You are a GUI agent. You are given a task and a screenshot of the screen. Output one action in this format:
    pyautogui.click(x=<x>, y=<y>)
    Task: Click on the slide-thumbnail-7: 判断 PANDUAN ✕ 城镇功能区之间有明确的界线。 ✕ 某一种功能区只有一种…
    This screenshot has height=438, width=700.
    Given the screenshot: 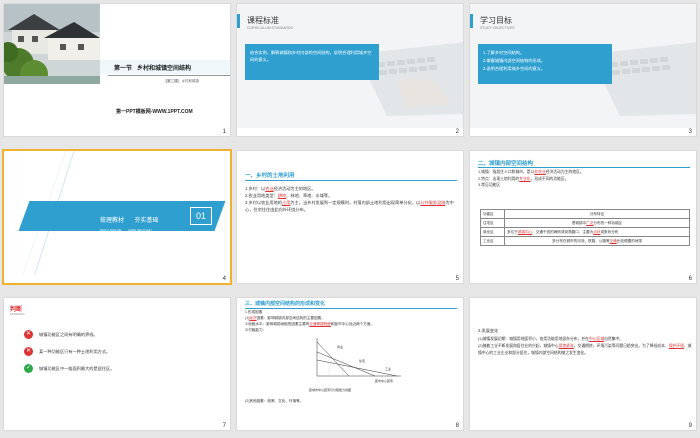 What is the action you would take?
    pyautogui.click(x=117, y=364)
    